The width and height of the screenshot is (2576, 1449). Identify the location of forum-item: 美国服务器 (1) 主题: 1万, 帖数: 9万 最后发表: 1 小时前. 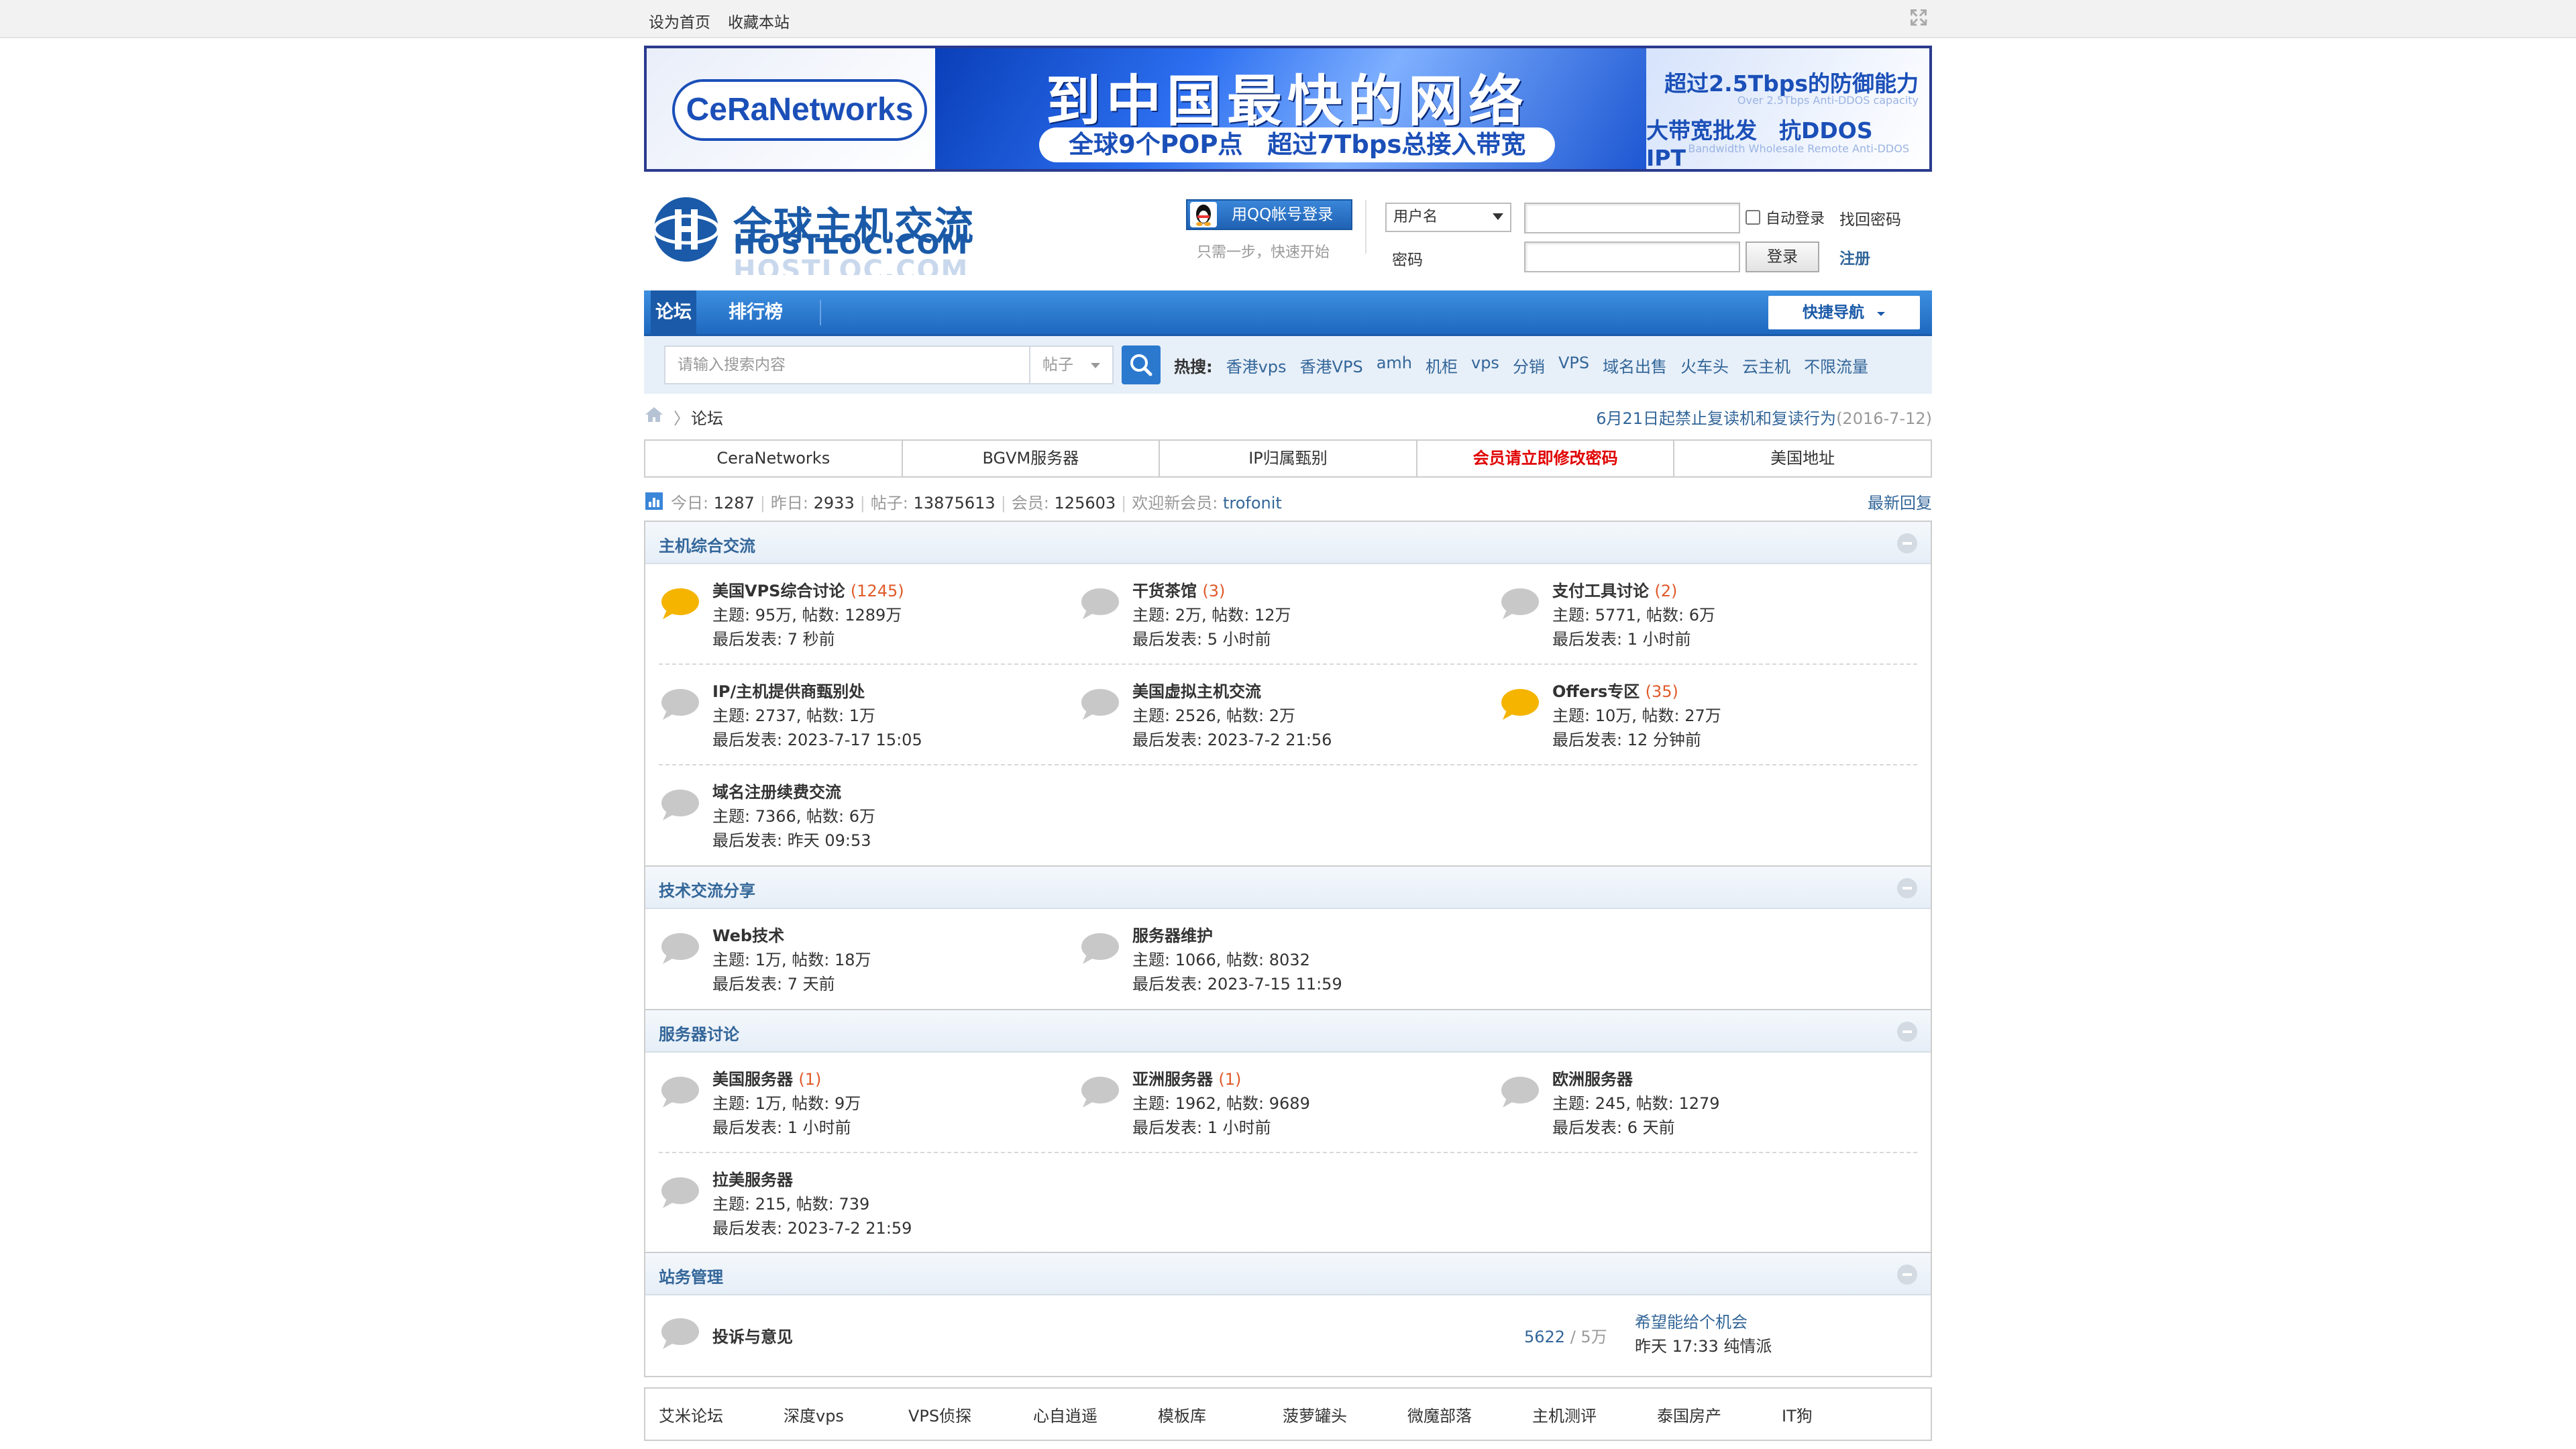
(846, 1103).